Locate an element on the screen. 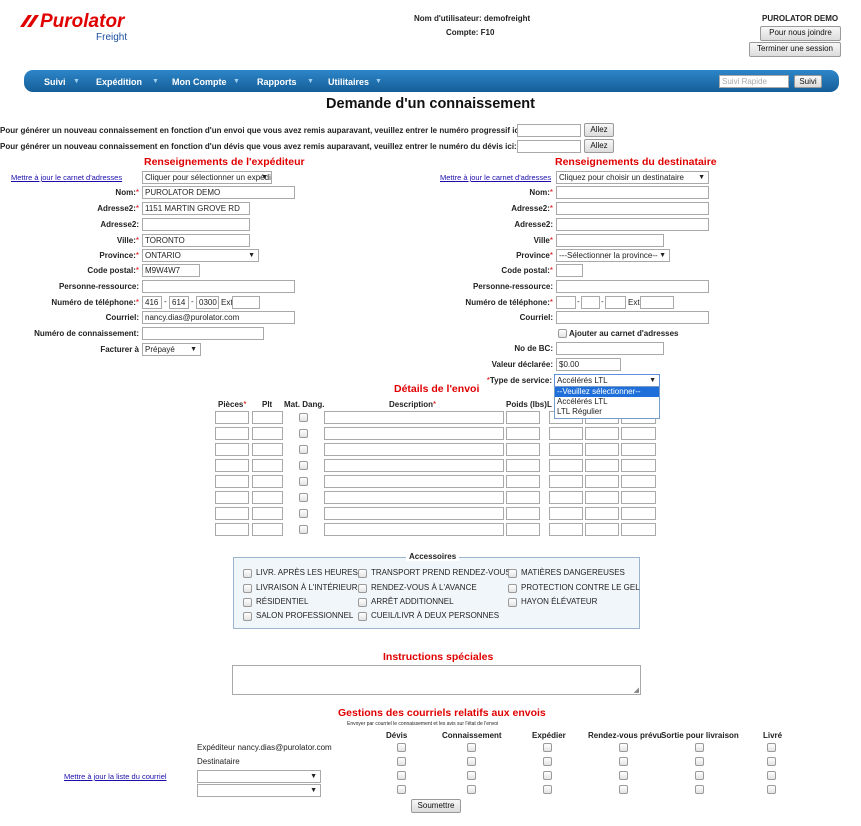  special-instructions-textarea: ◢ is located at coordinates (436, 680).